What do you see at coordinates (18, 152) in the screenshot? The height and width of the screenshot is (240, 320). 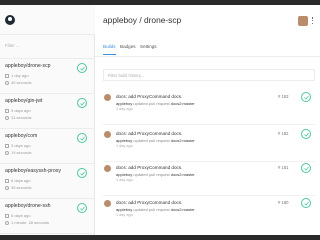 I see `repo-meta-duration: 19 seconds` at bounding box center [18, 152].